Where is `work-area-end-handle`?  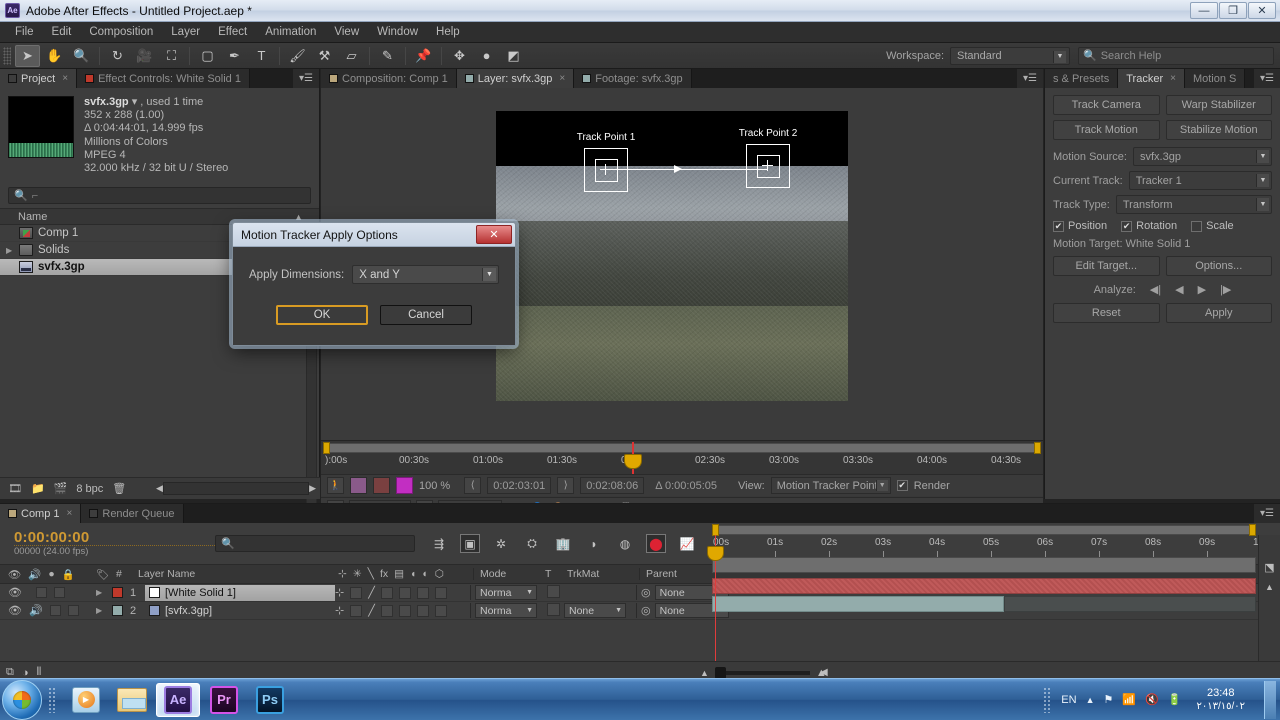
work-area-end-handle is located at coordinates (1037, 448).